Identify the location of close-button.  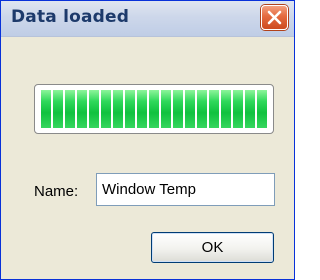
(274, 17).